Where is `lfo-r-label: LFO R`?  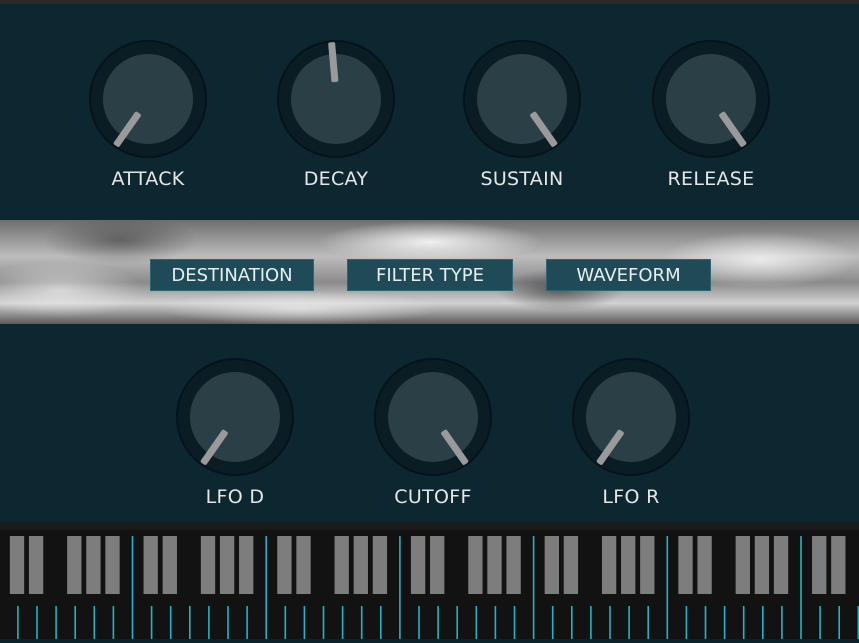
lfo-r-label: LFO R is located at coordinates (631, 497).